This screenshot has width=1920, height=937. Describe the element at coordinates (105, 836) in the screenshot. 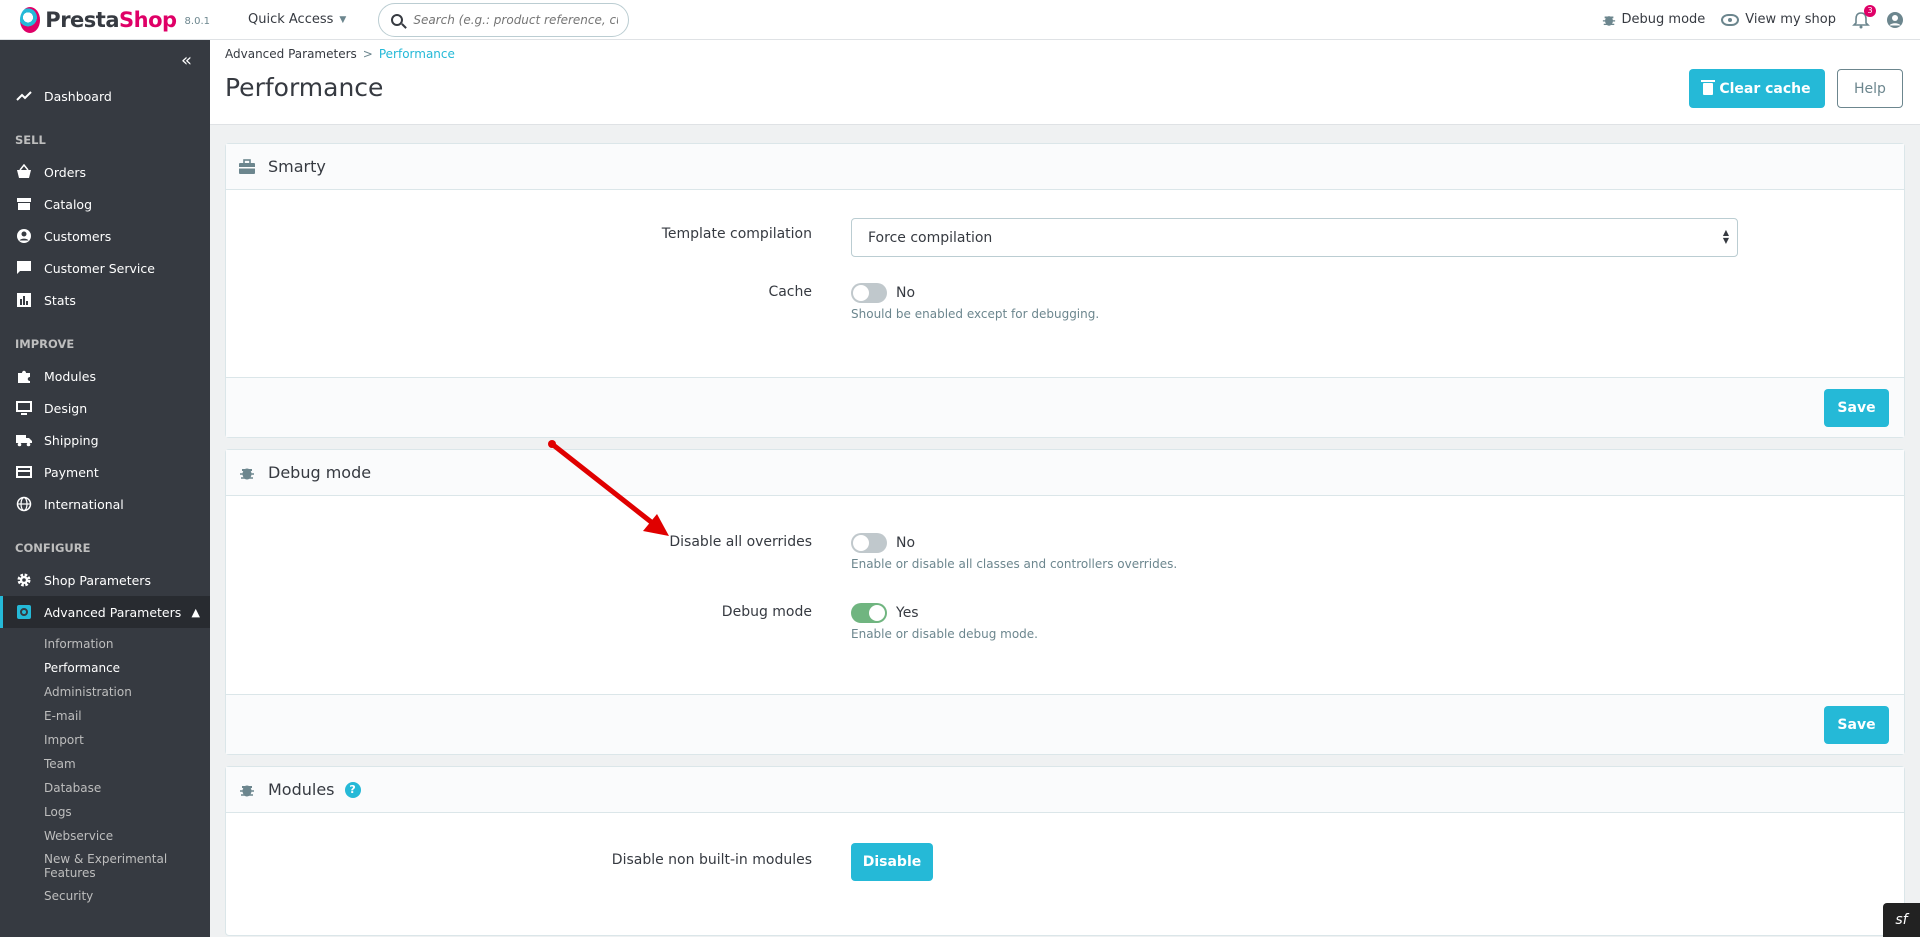

I see `sidebar-subitem-webservice: Webservice` at that location.